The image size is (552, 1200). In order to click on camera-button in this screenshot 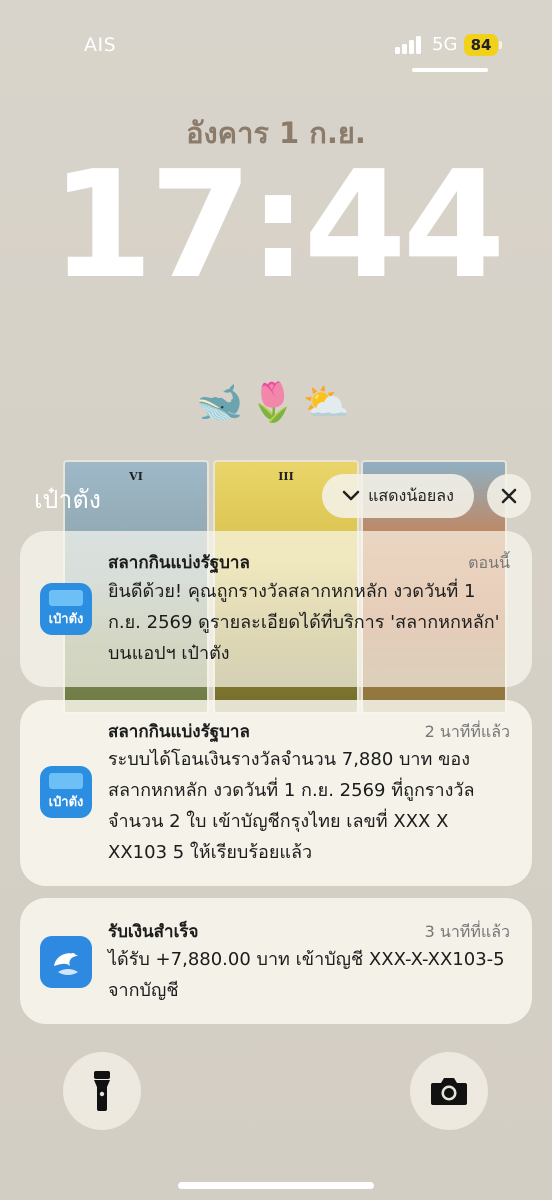, I will do `click(449, 1091)`.